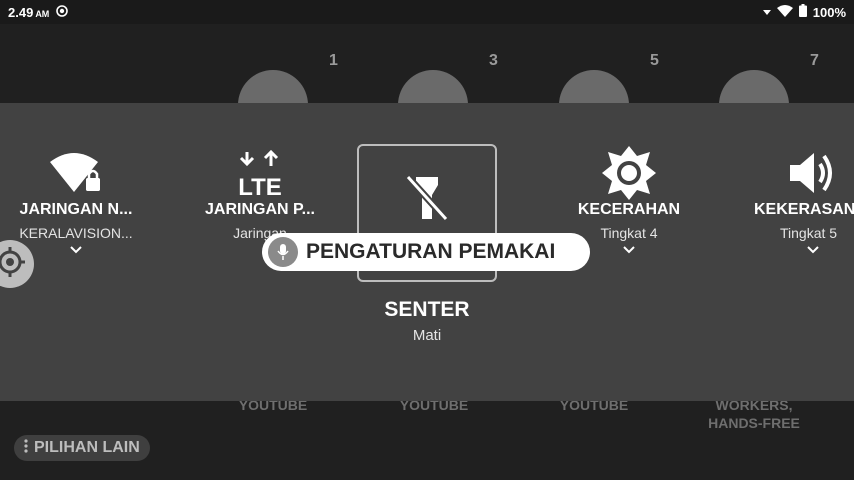 The image size is (854, 480). I want to click on brightness-icon, so click(629, 173).